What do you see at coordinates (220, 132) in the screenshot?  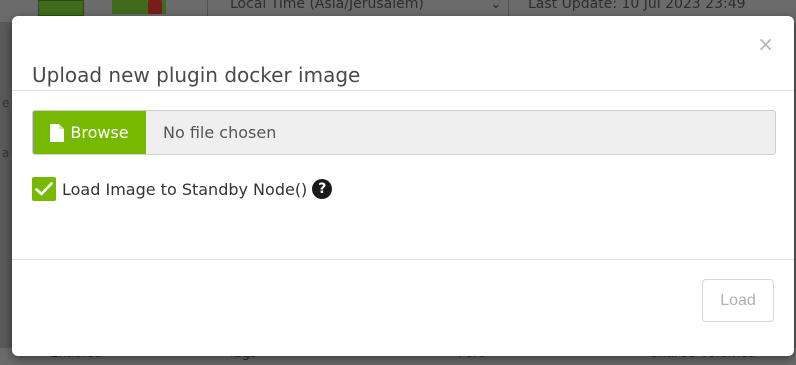 I see `file-input-placeholder: No file chosen` at bounding box center [220, 132].